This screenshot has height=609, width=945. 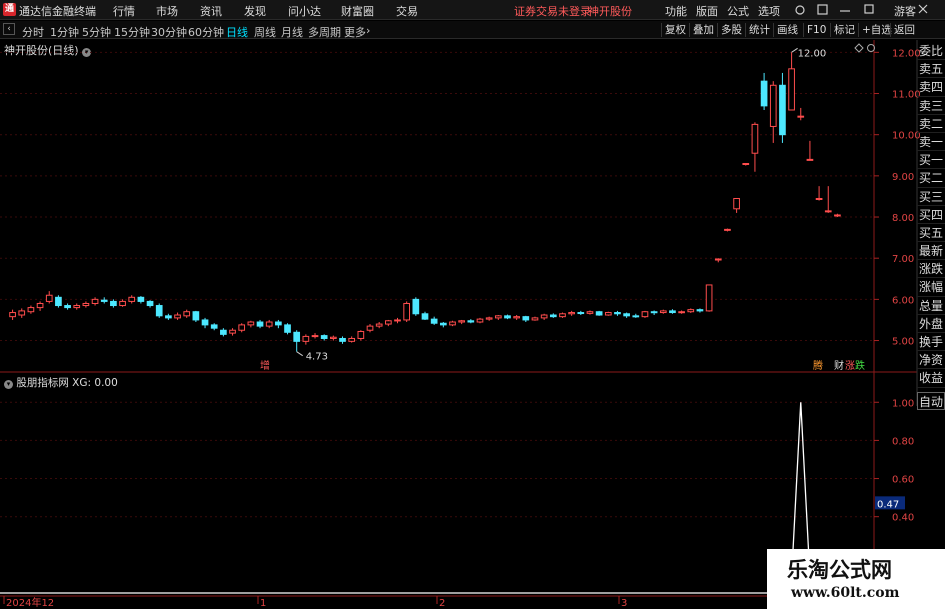 I want to click on quote-field-16: 换手, so click(x=931, y=342).